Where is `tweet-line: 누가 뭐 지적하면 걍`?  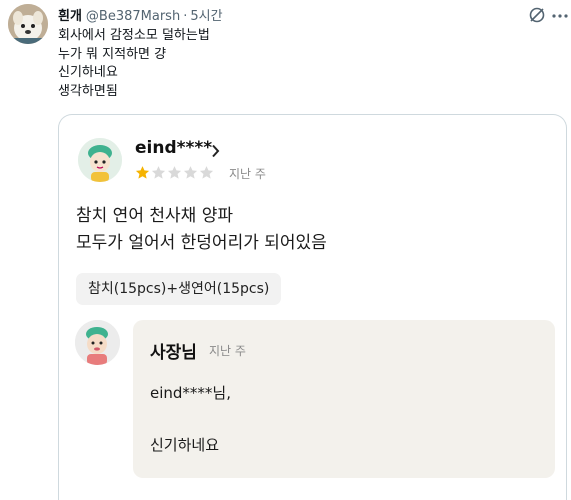
tweet-line: 누가 뭐 지적하면 걍 is located at coordinates (112, 54).